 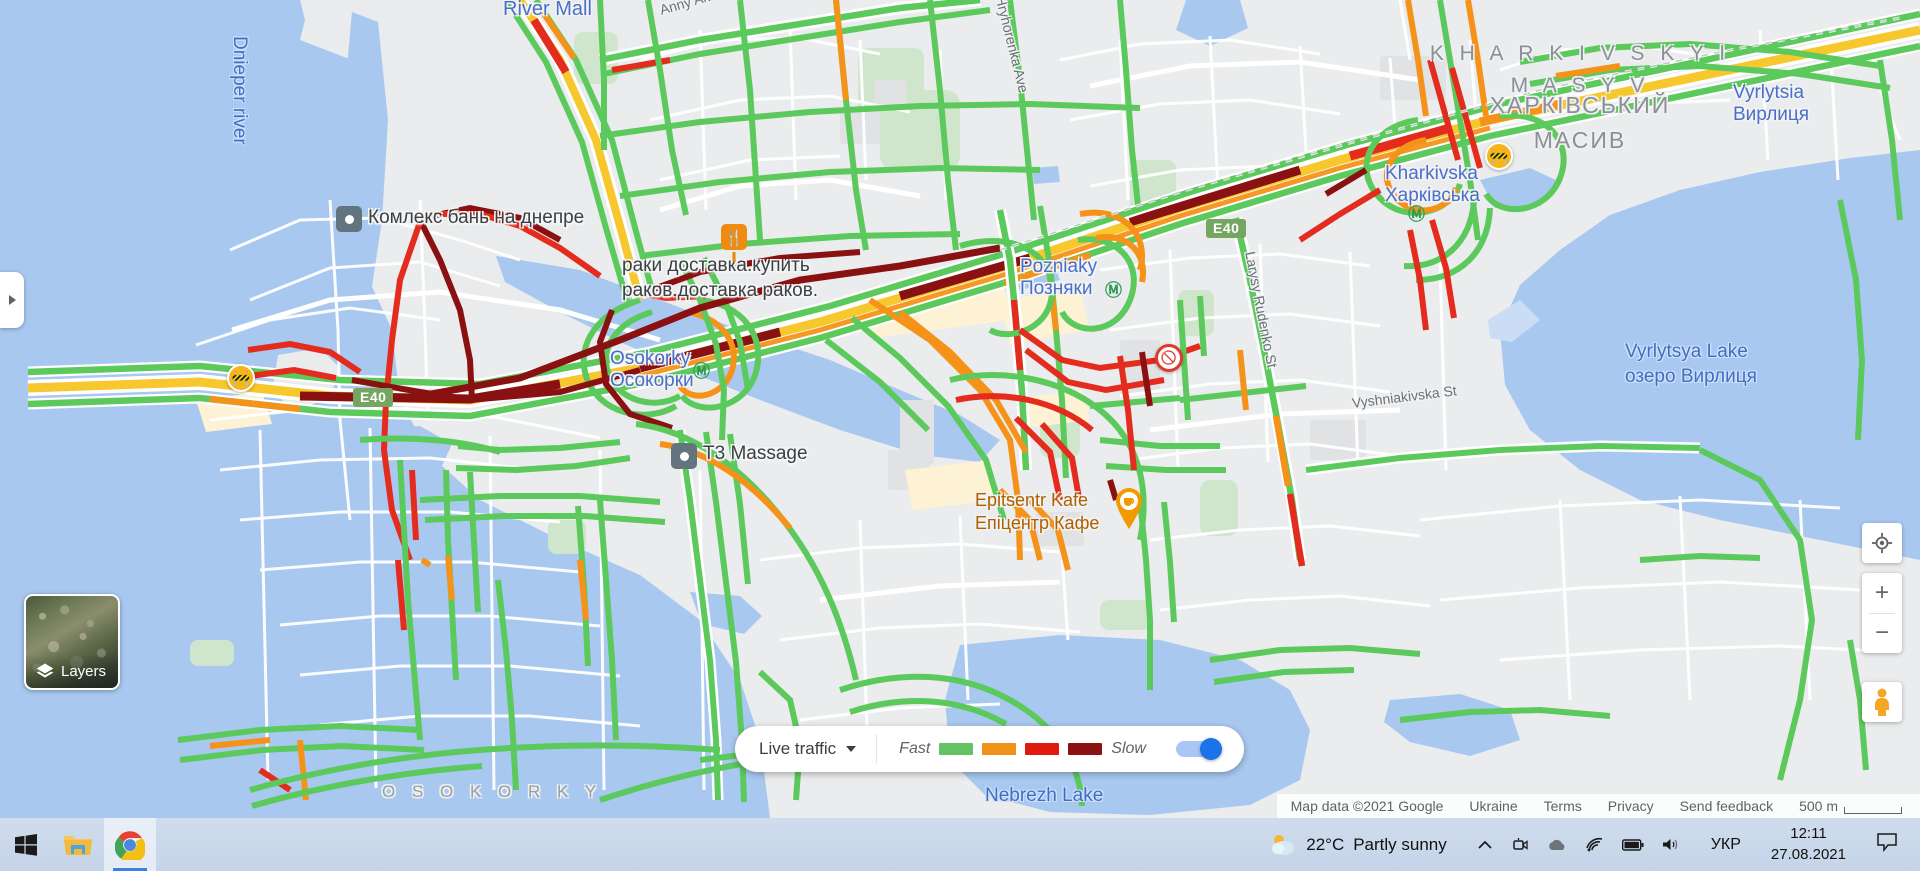 What do you see at coordinates (1485, 845) in the screenshot?
I see `show-hidden-icons-button` at bounding box center [1485, 845].